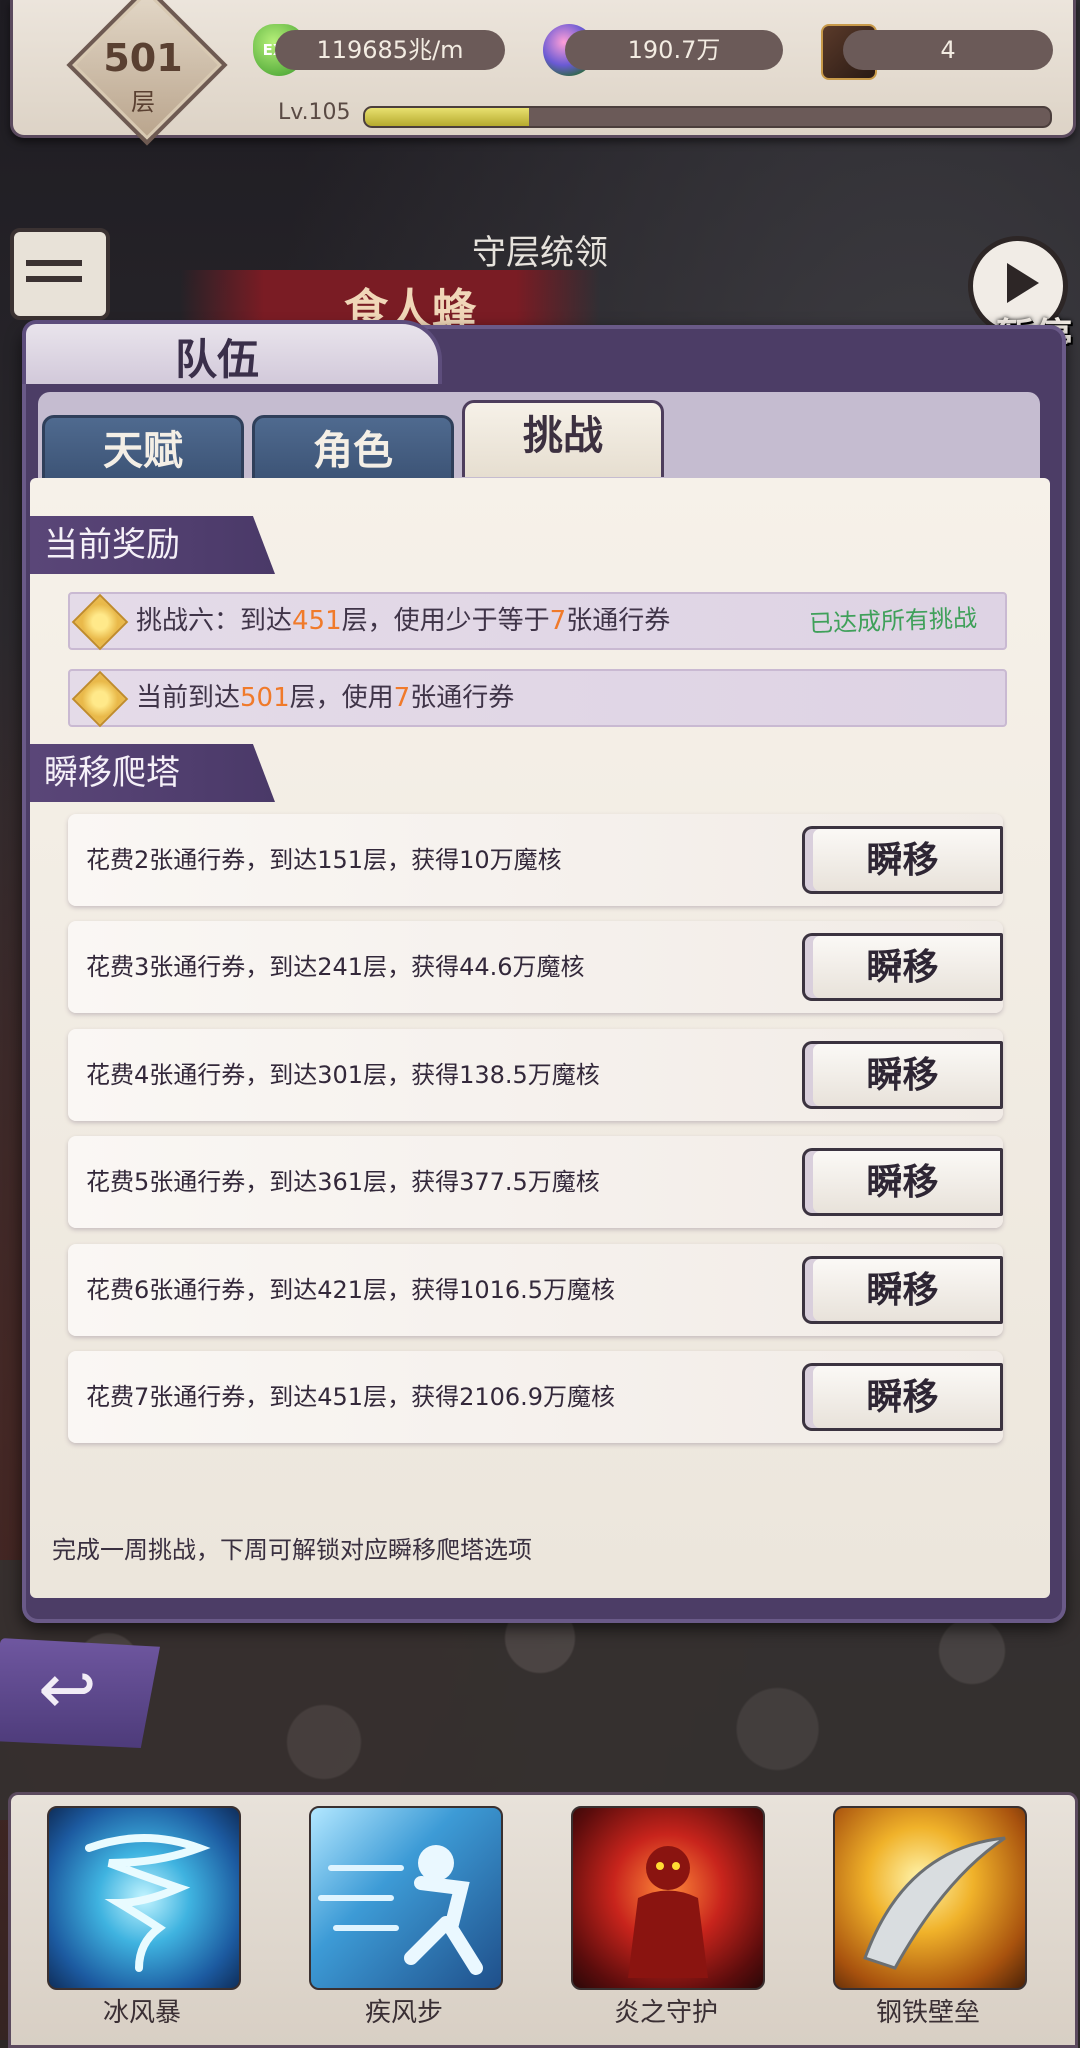 This screenshot has width=1080, height=2048. I want to click on back-button, so click(80, 1693).